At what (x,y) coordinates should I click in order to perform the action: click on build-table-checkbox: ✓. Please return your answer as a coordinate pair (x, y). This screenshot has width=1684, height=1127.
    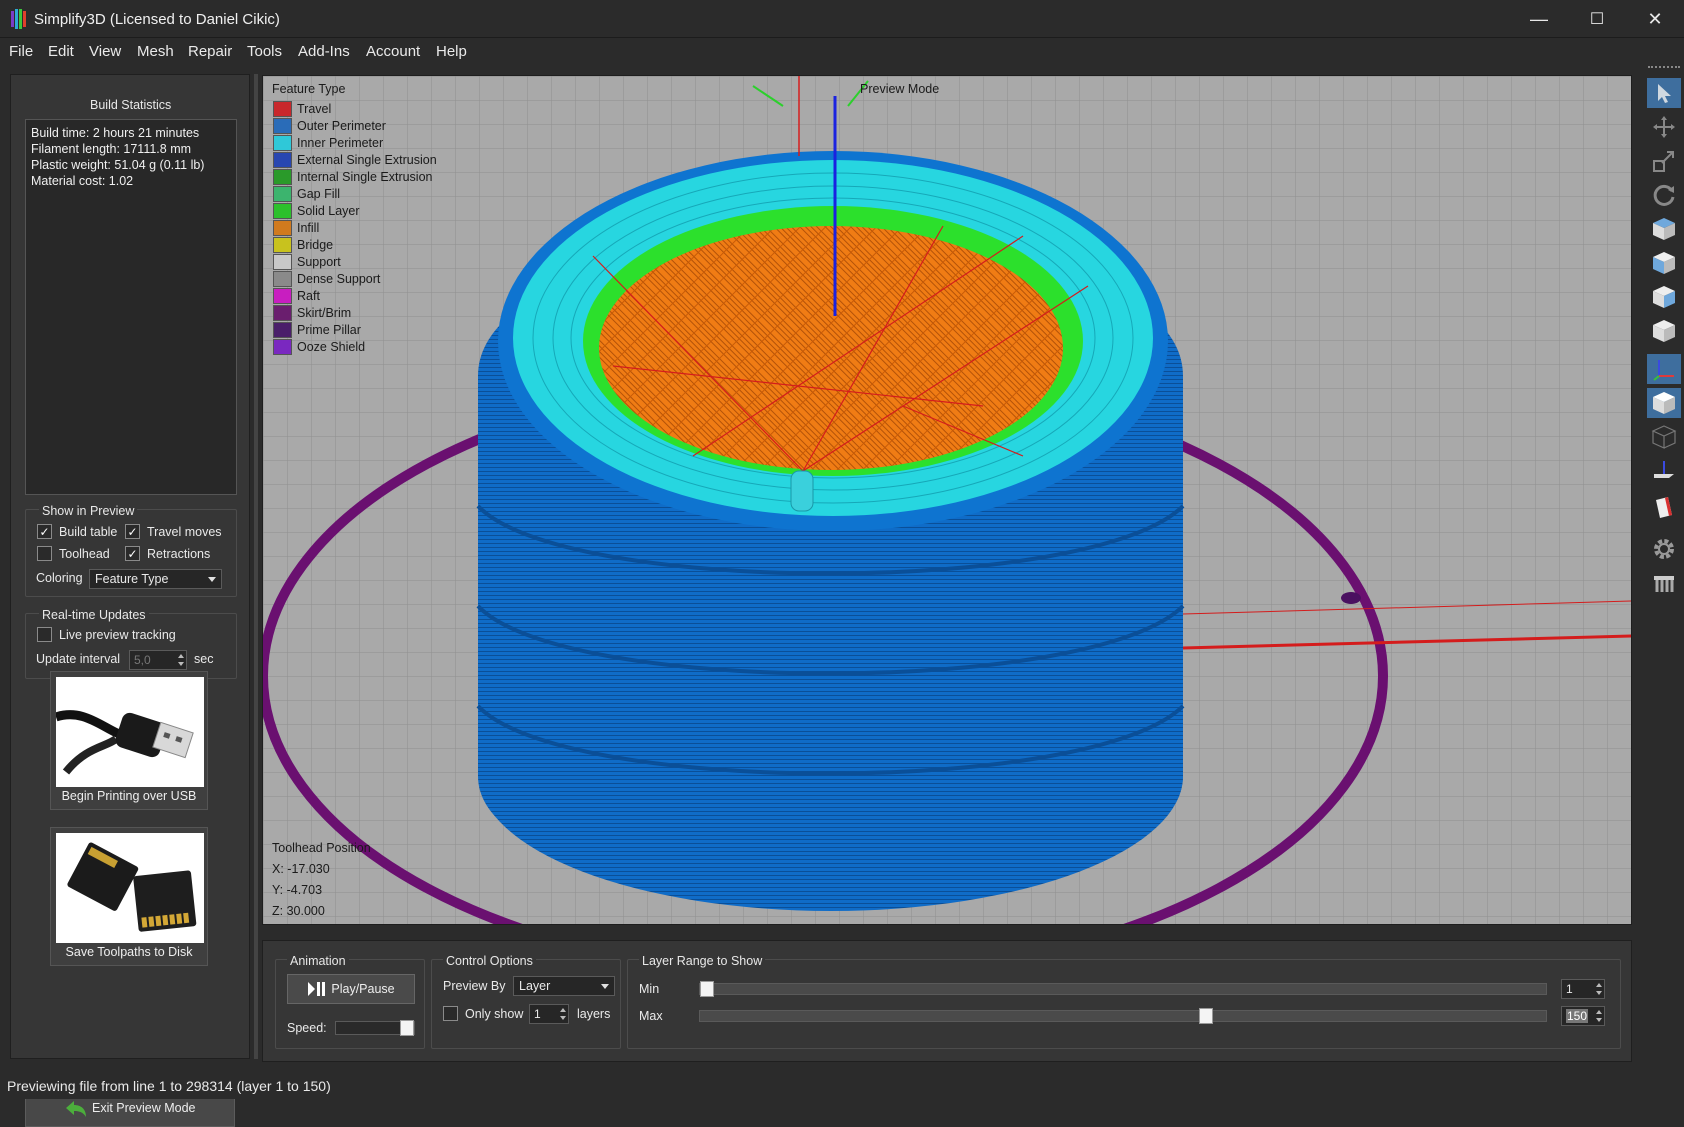
    Looking at the image, I should click on (44, 531).